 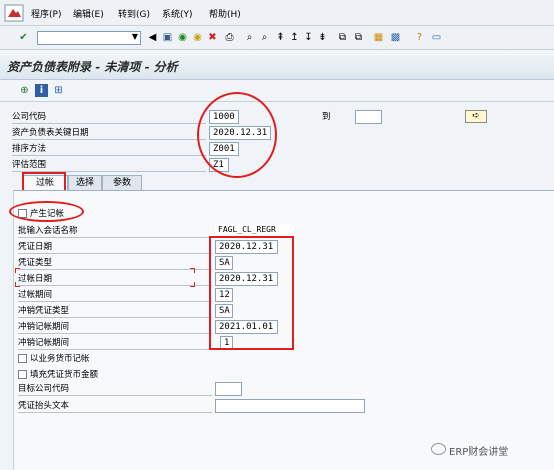 What do you see at coordinates (326, 117) in the screenshot?
I see `to-label: 到` at bounding box center [326, 117].